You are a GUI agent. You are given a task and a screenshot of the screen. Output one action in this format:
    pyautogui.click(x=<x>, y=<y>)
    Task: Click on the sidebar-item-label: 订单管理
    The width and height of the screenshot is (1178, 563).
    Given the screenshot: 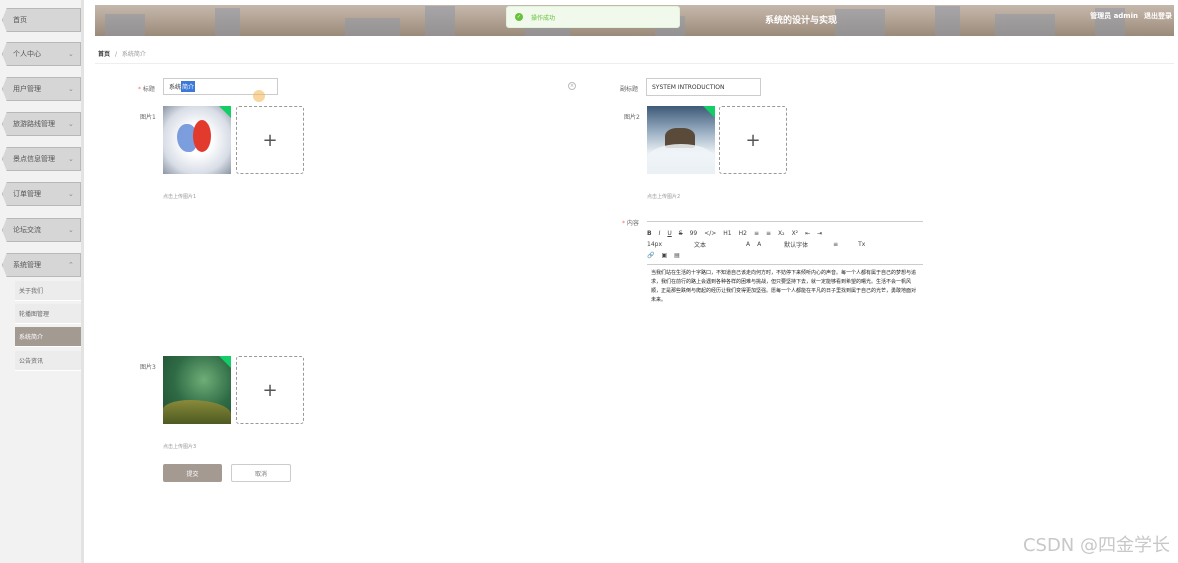 What is the action you would take?
    pyautogui.click(x=27, y=194)
    